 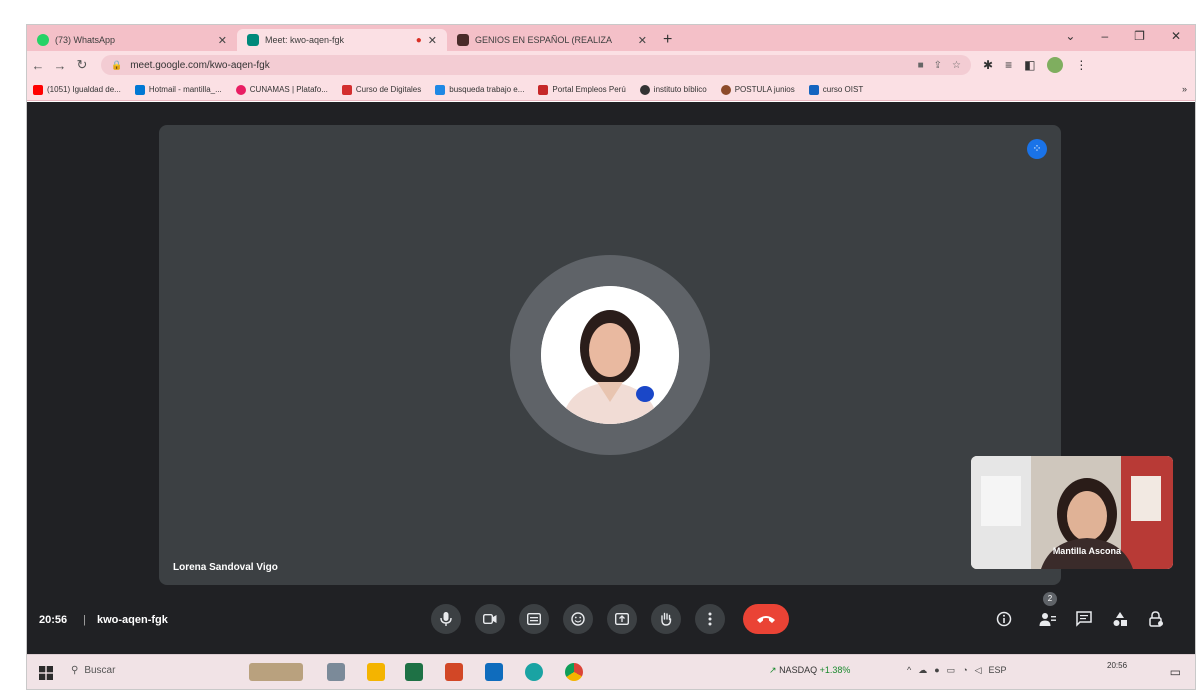 I want to click on excel-icon, so click(x=414, y=672).